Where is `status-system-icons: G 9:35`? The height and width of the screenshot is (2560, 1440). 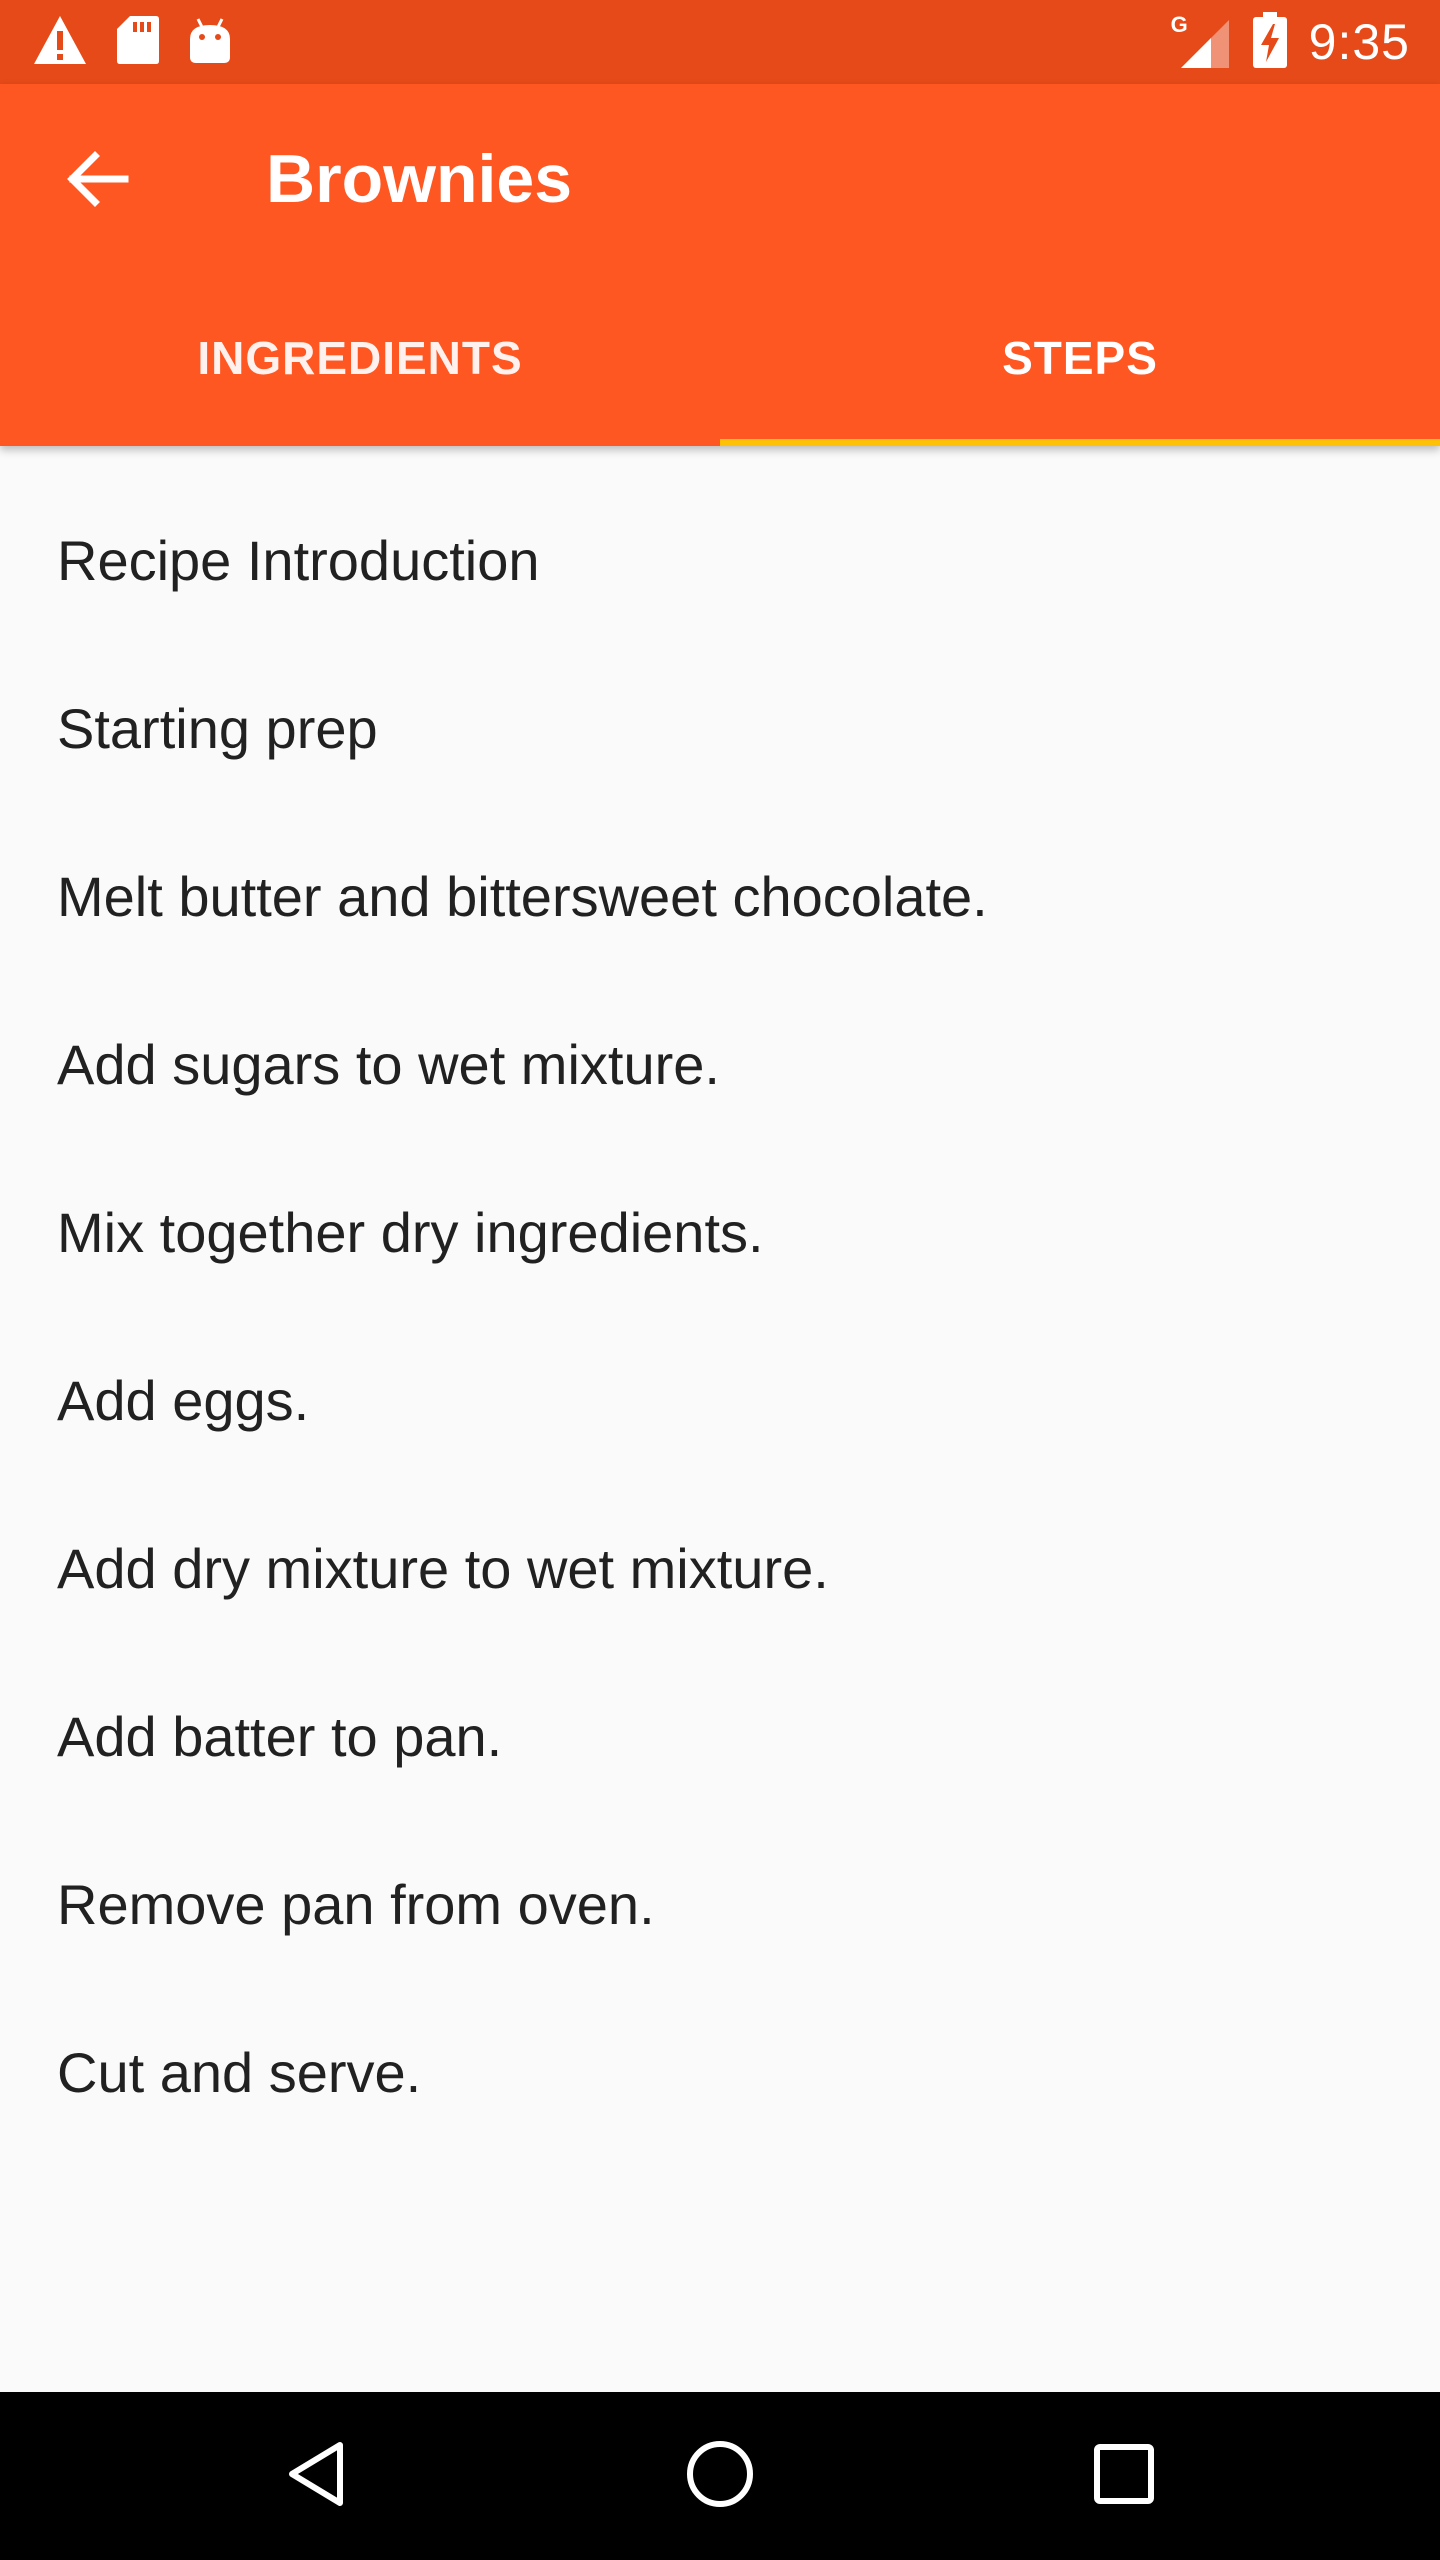 status-system-icons: G 9:35 is located at coordinates (1290, 42).